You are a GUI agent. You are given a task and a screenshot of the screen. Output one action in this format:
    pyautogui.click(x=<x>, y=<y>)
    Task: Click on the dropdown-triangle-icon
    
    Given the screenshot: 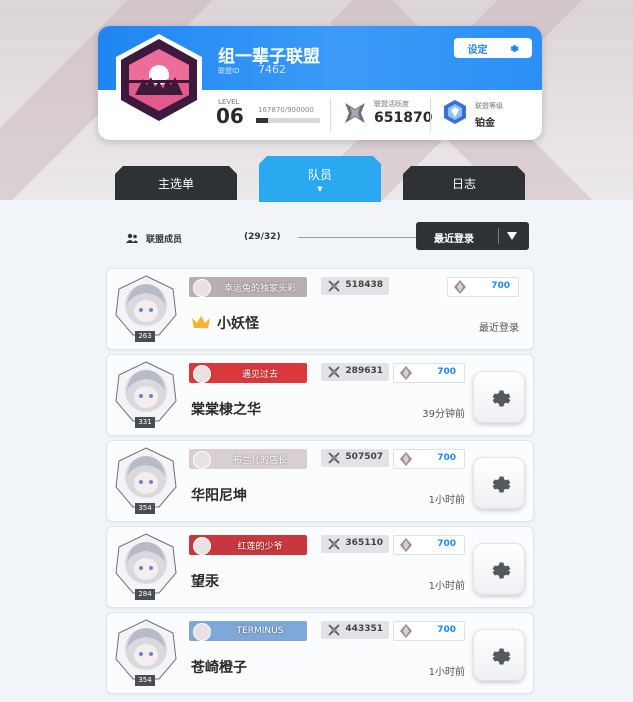 What is the action you would take?
    pyautogui.click(x=512, y=236)
    